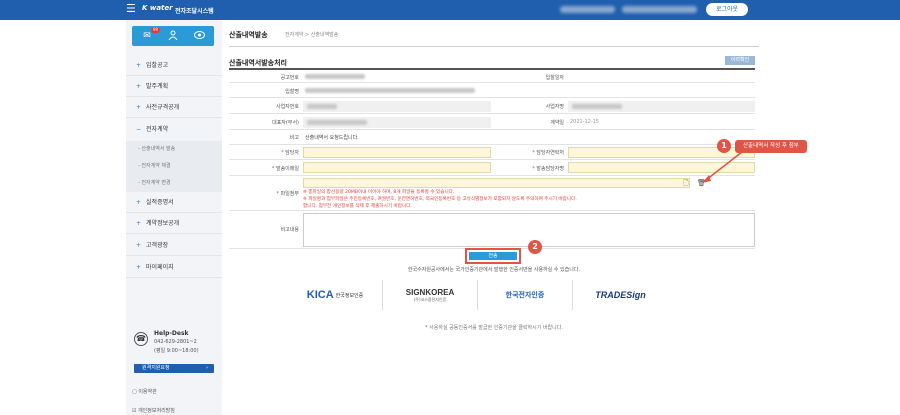  I want to click on submenu-item-contract-sign: - 전자계약 체결, so click(174, 166).